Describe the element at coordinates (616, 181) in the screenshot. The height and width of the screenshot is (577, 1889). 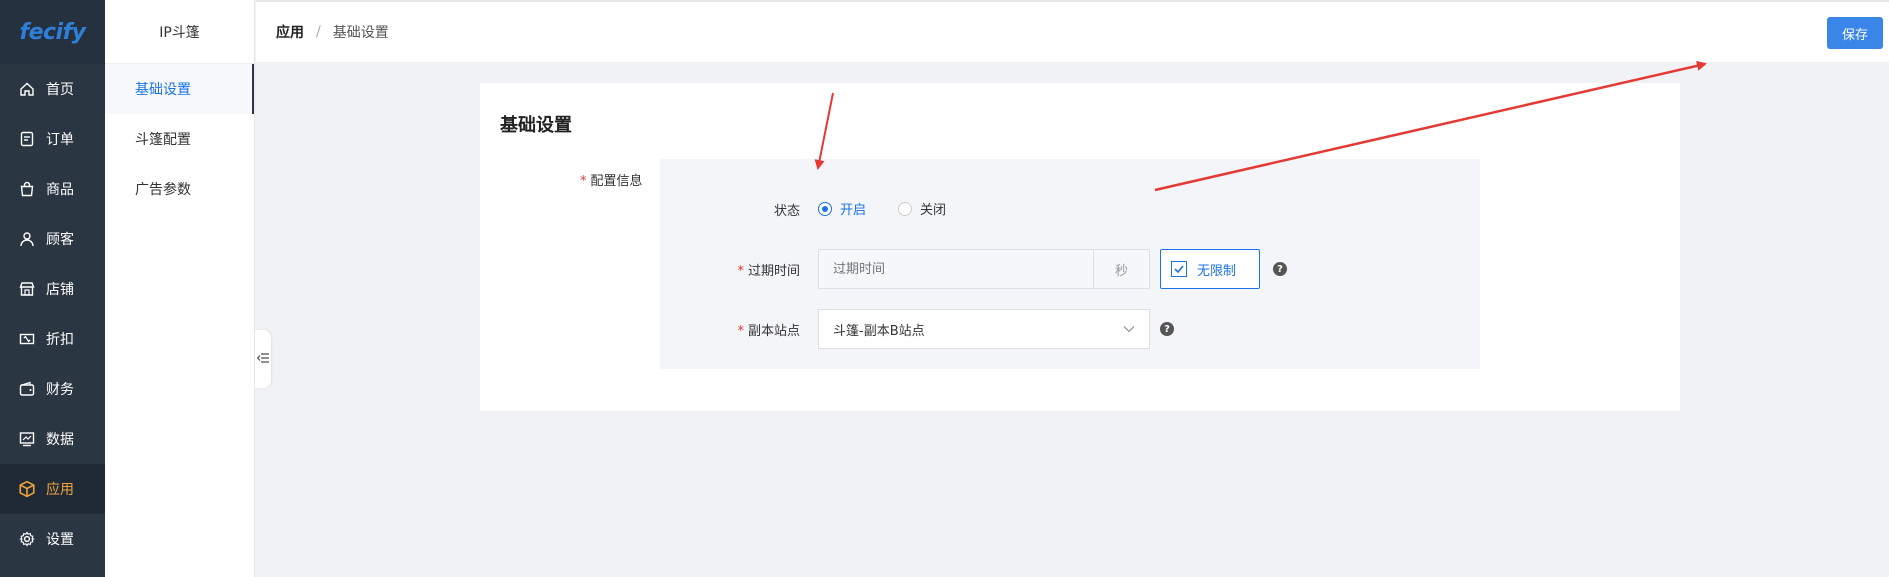
I see `config-info-text: 配置信息` at that location.